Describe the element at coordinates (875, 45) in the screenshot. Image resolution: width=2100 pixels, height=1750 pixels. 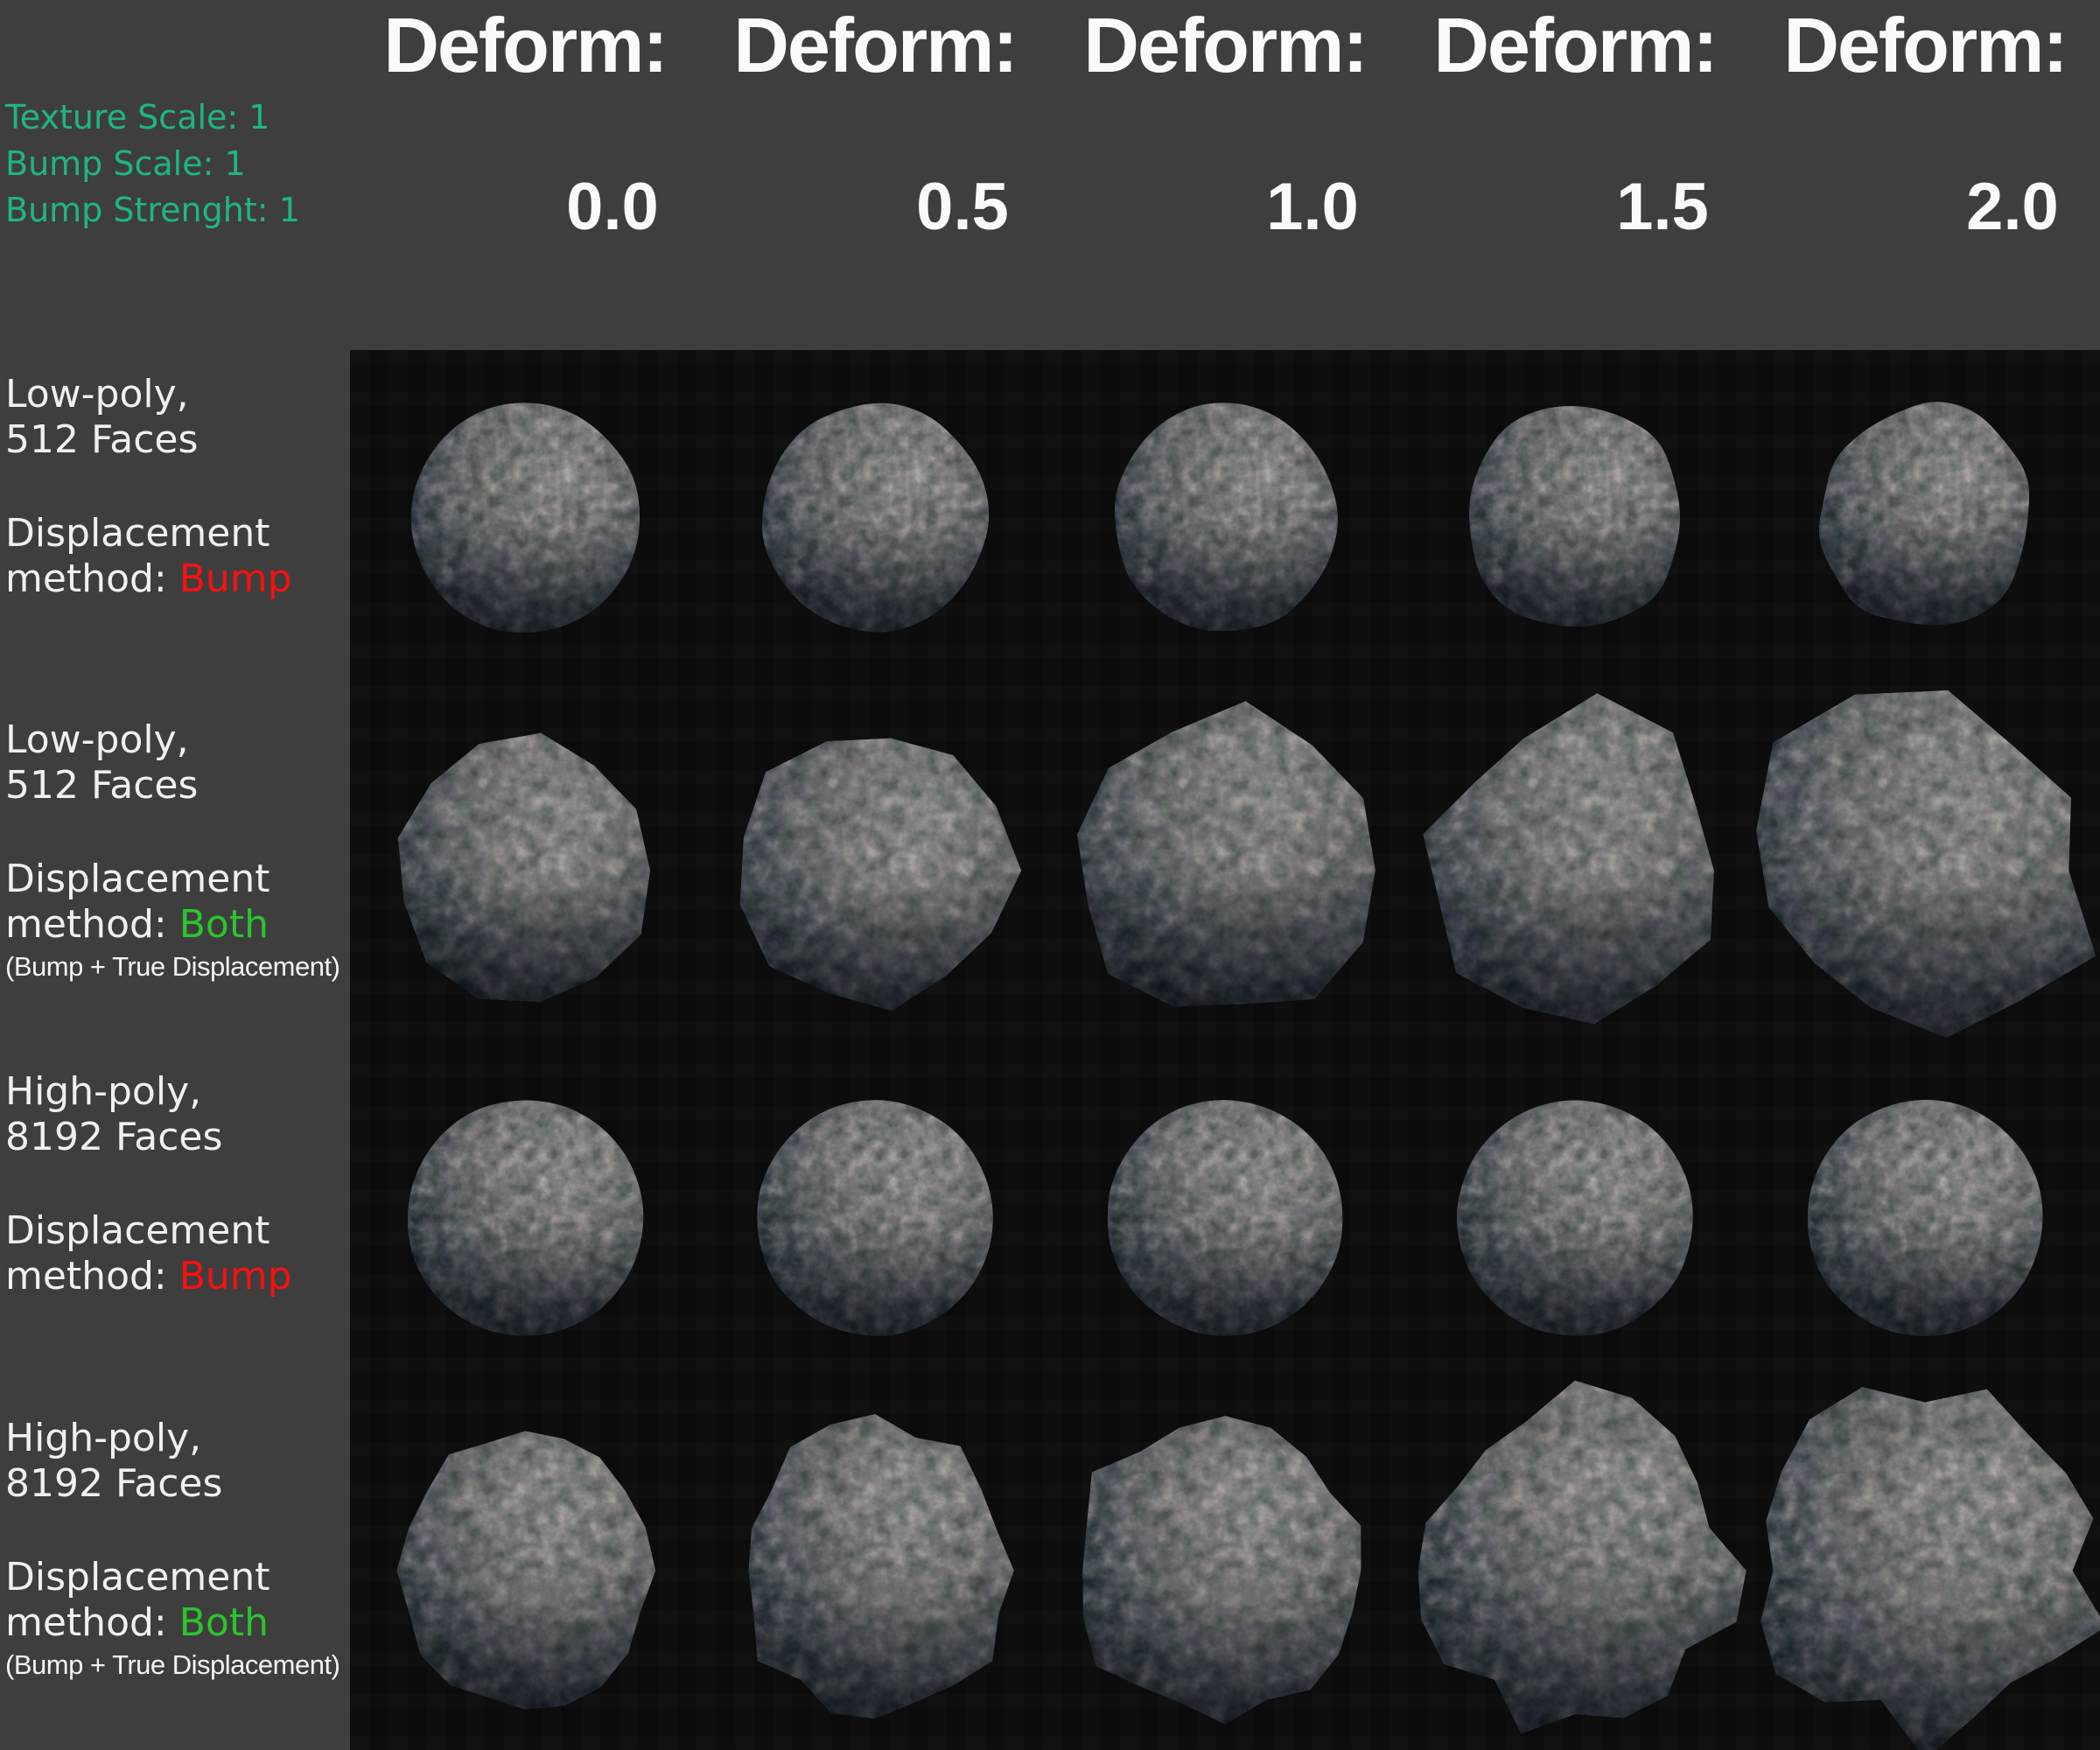
I see `column-header-deform-1: Deform:` at that location.